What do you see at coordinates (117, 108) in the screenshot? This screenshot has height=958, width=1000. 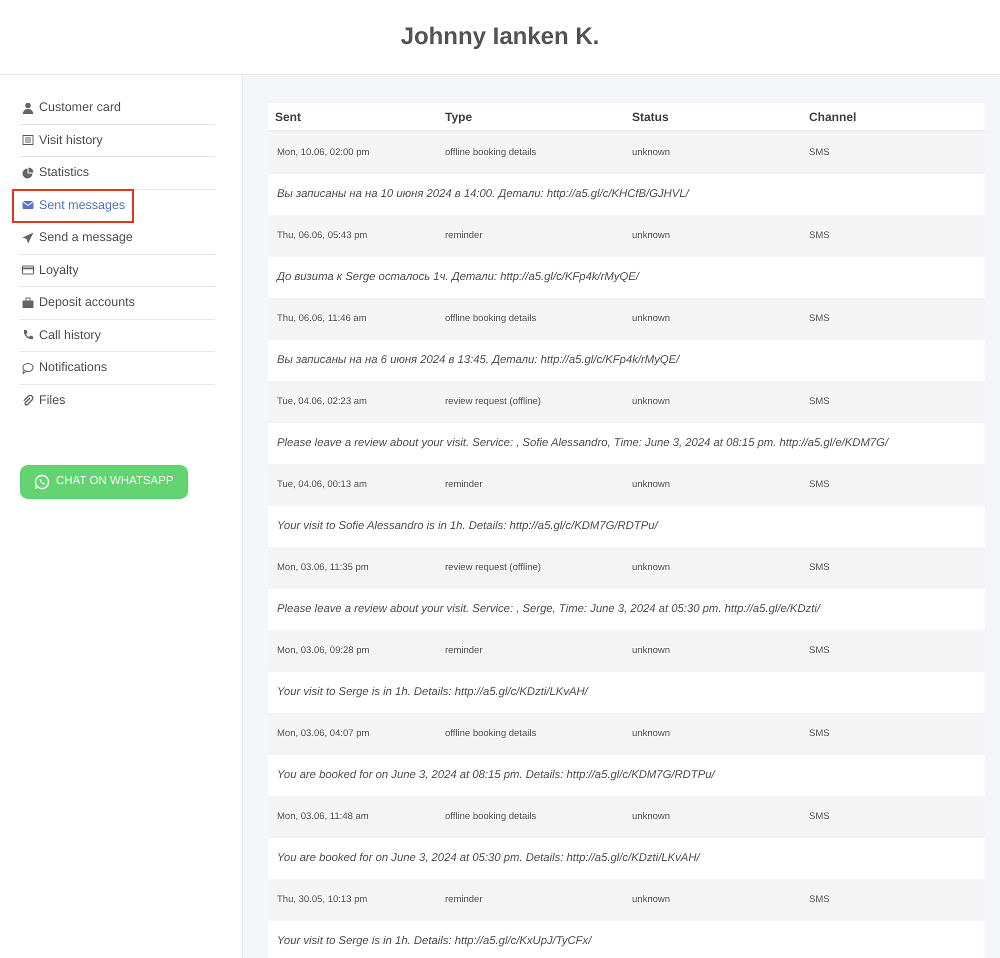 I see `sidebar-item: Customer card` at bounding box center [117, 108].